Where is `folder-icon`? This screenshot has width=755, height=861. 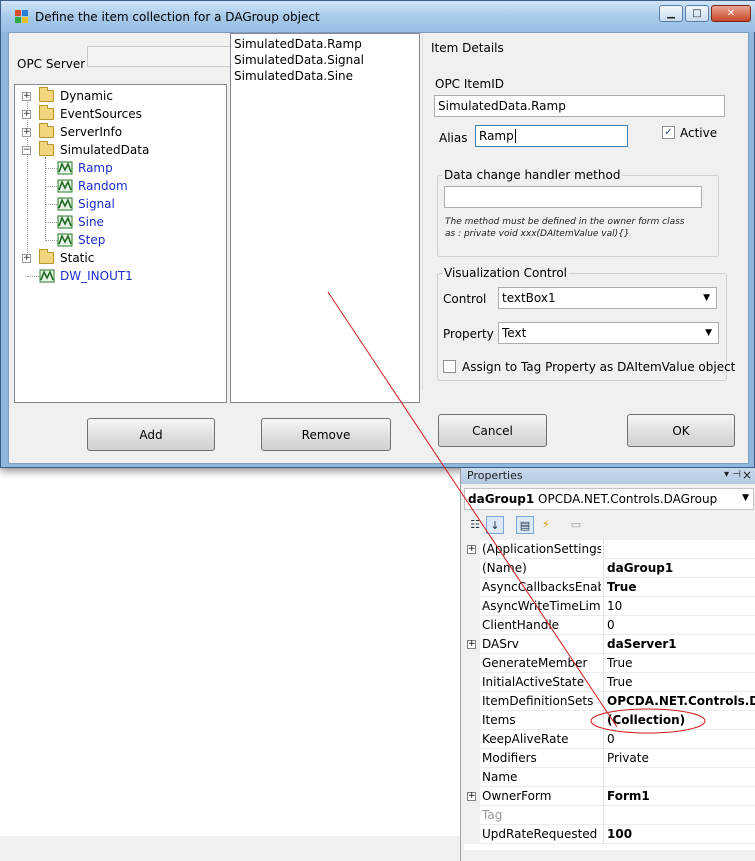 folder-icon is located at coordinates (46, 130).